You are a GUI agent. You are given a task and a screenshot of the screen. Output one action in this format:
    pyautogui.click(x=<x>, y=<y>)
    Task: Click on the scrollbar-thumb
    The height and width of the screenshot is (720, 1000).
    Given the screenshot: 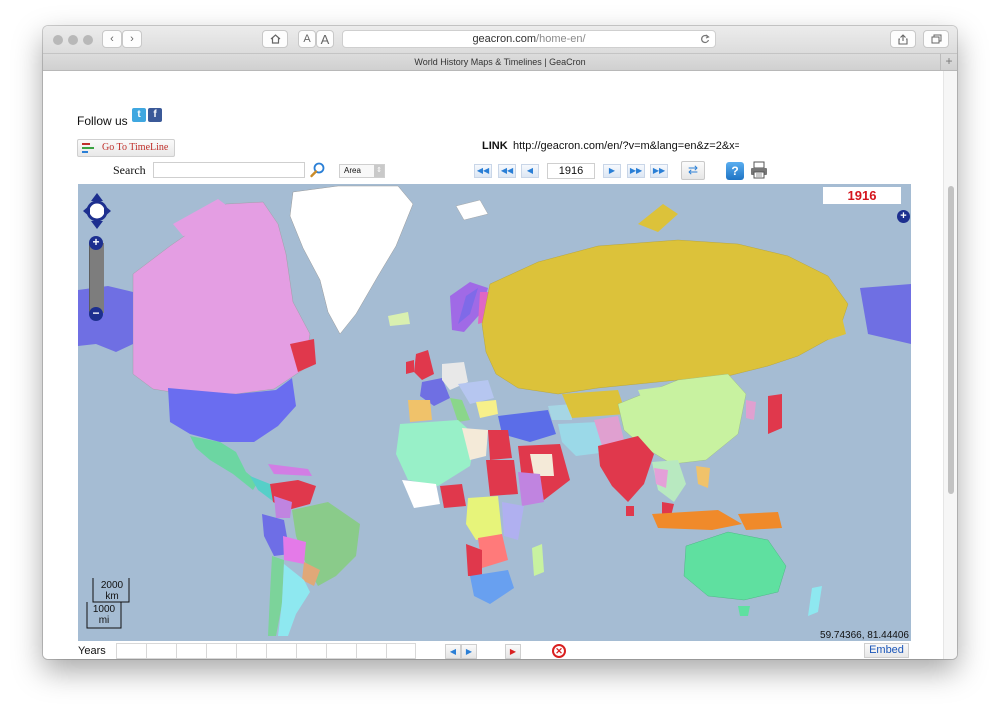 What is the action you would take?
    pyautogui.click(x=951, y=340)
    